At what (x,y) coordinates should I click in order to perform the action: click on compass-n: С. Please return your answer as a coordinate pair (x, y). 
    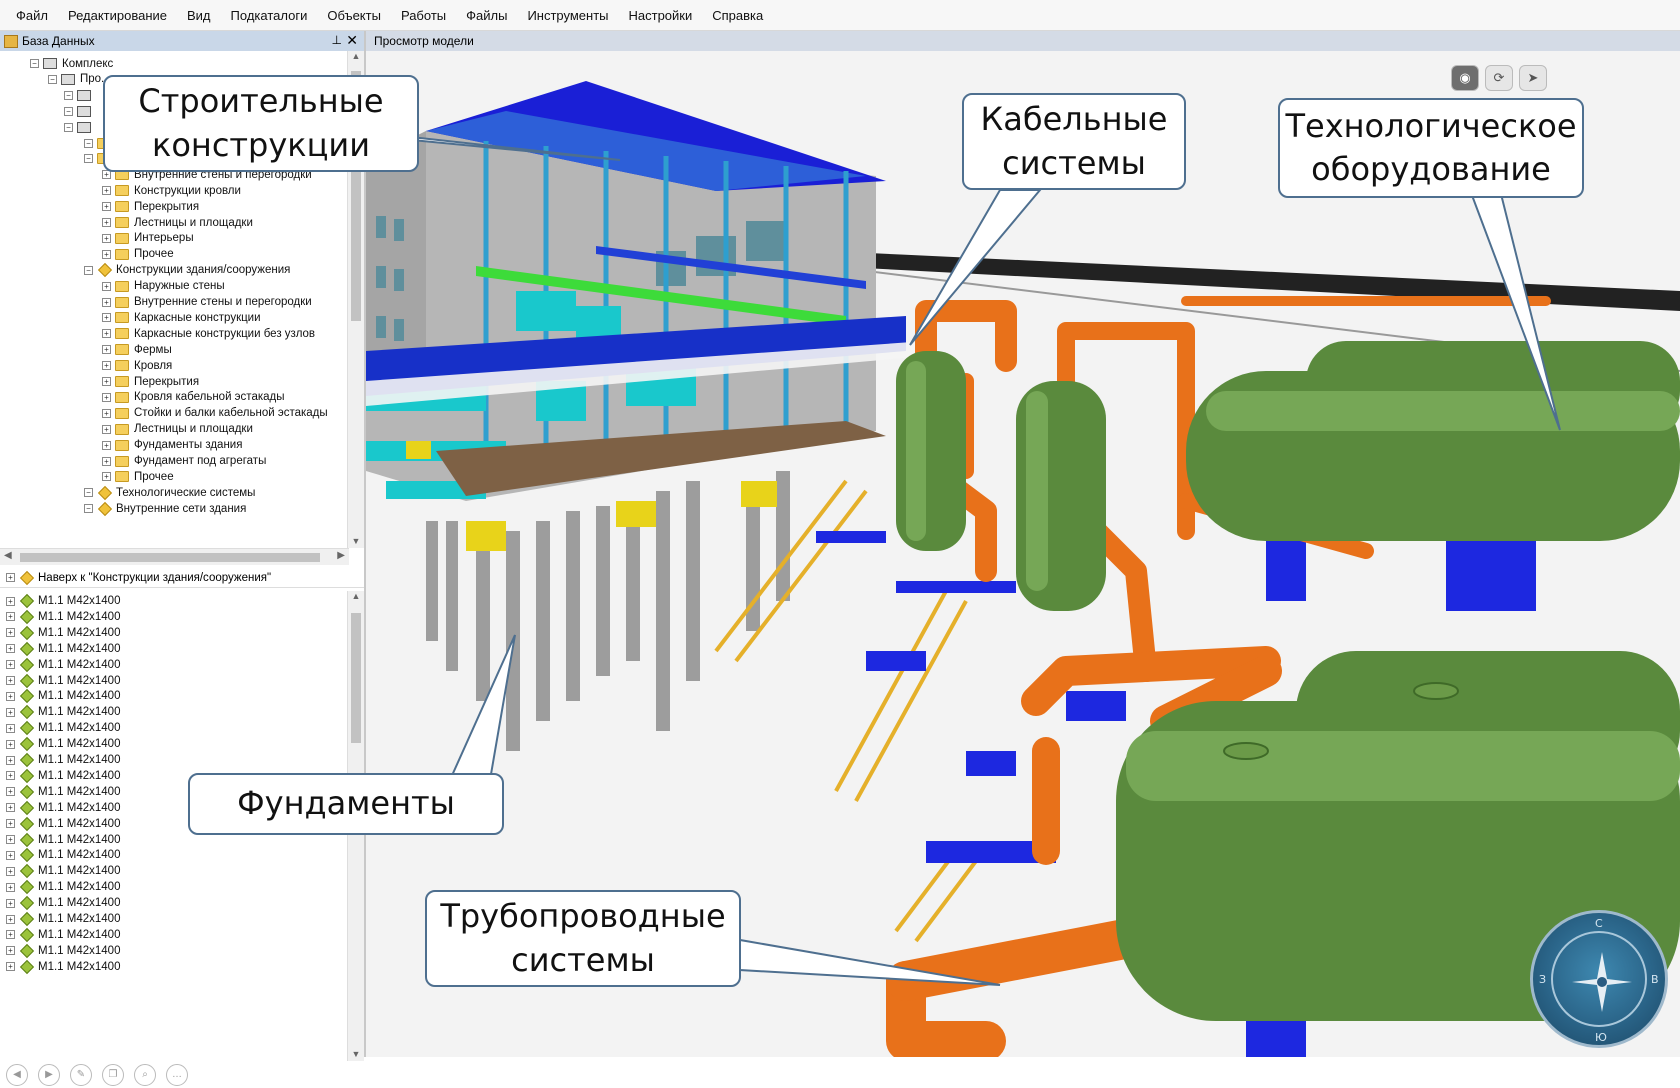
    Looking at the image, I should click on (1599, 923).